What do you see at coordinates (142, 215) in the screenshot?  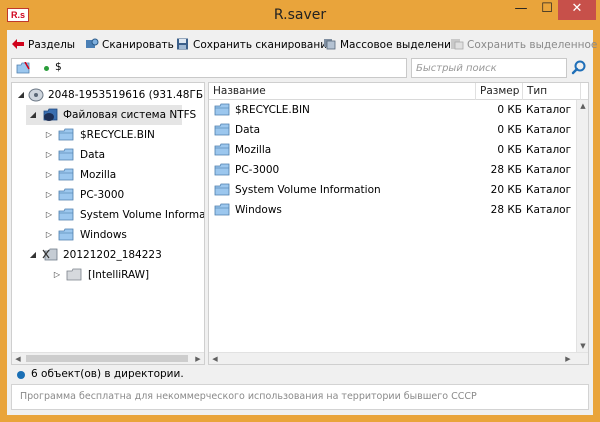 I see `tree-item-label: System Volume Information` at bounding box center [142, 215].